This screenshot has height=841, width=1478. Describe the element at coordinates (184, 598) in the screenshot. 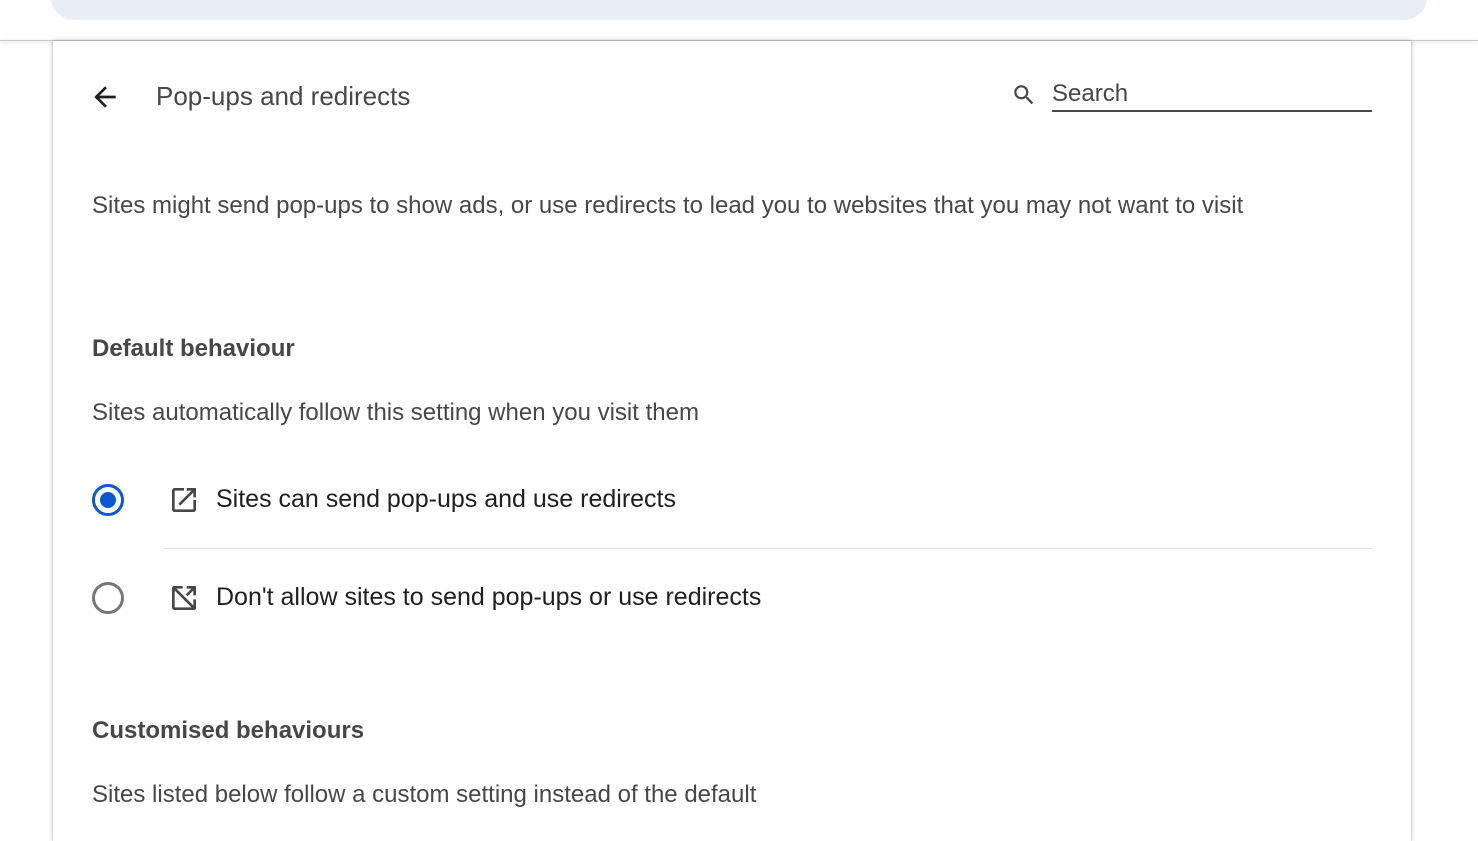

I see `open-in-new-off-icon` at that location.